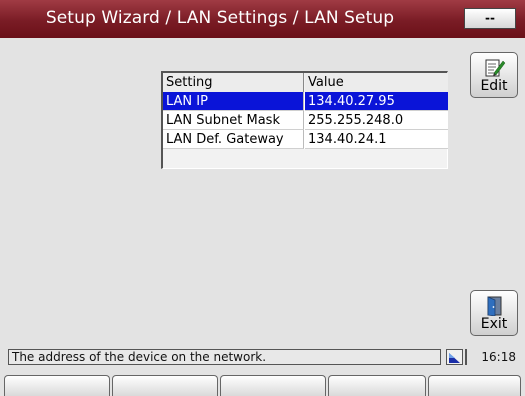  I want to click on exit-button-label: Exit, so click(494, 324).